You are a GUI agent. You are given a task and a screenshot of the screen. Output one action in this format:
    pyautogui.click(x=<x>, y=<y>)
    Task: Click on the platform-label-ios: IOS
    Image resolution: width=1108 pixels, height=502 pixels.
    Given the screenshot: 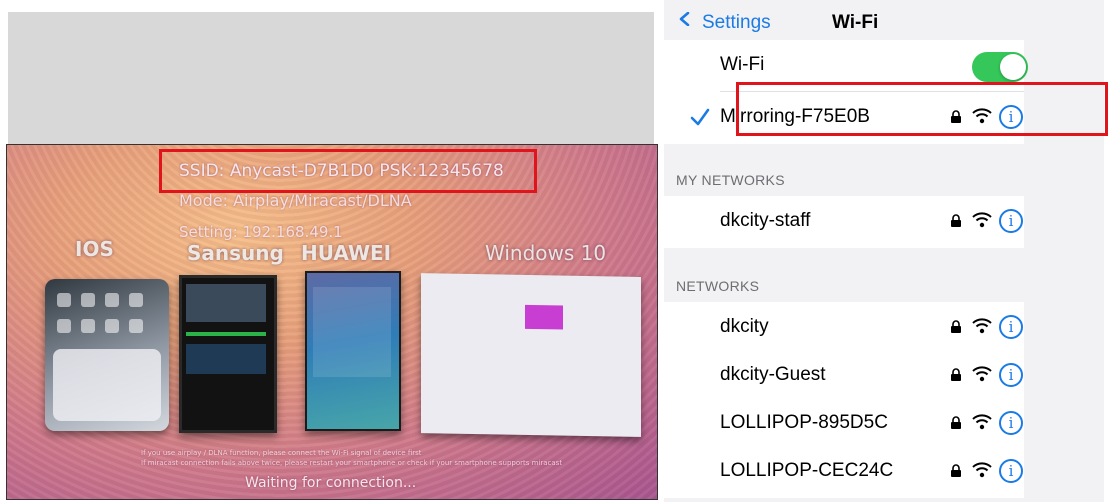 What is the action you would take?
    pyautogui.click(x=94, y=249)
    